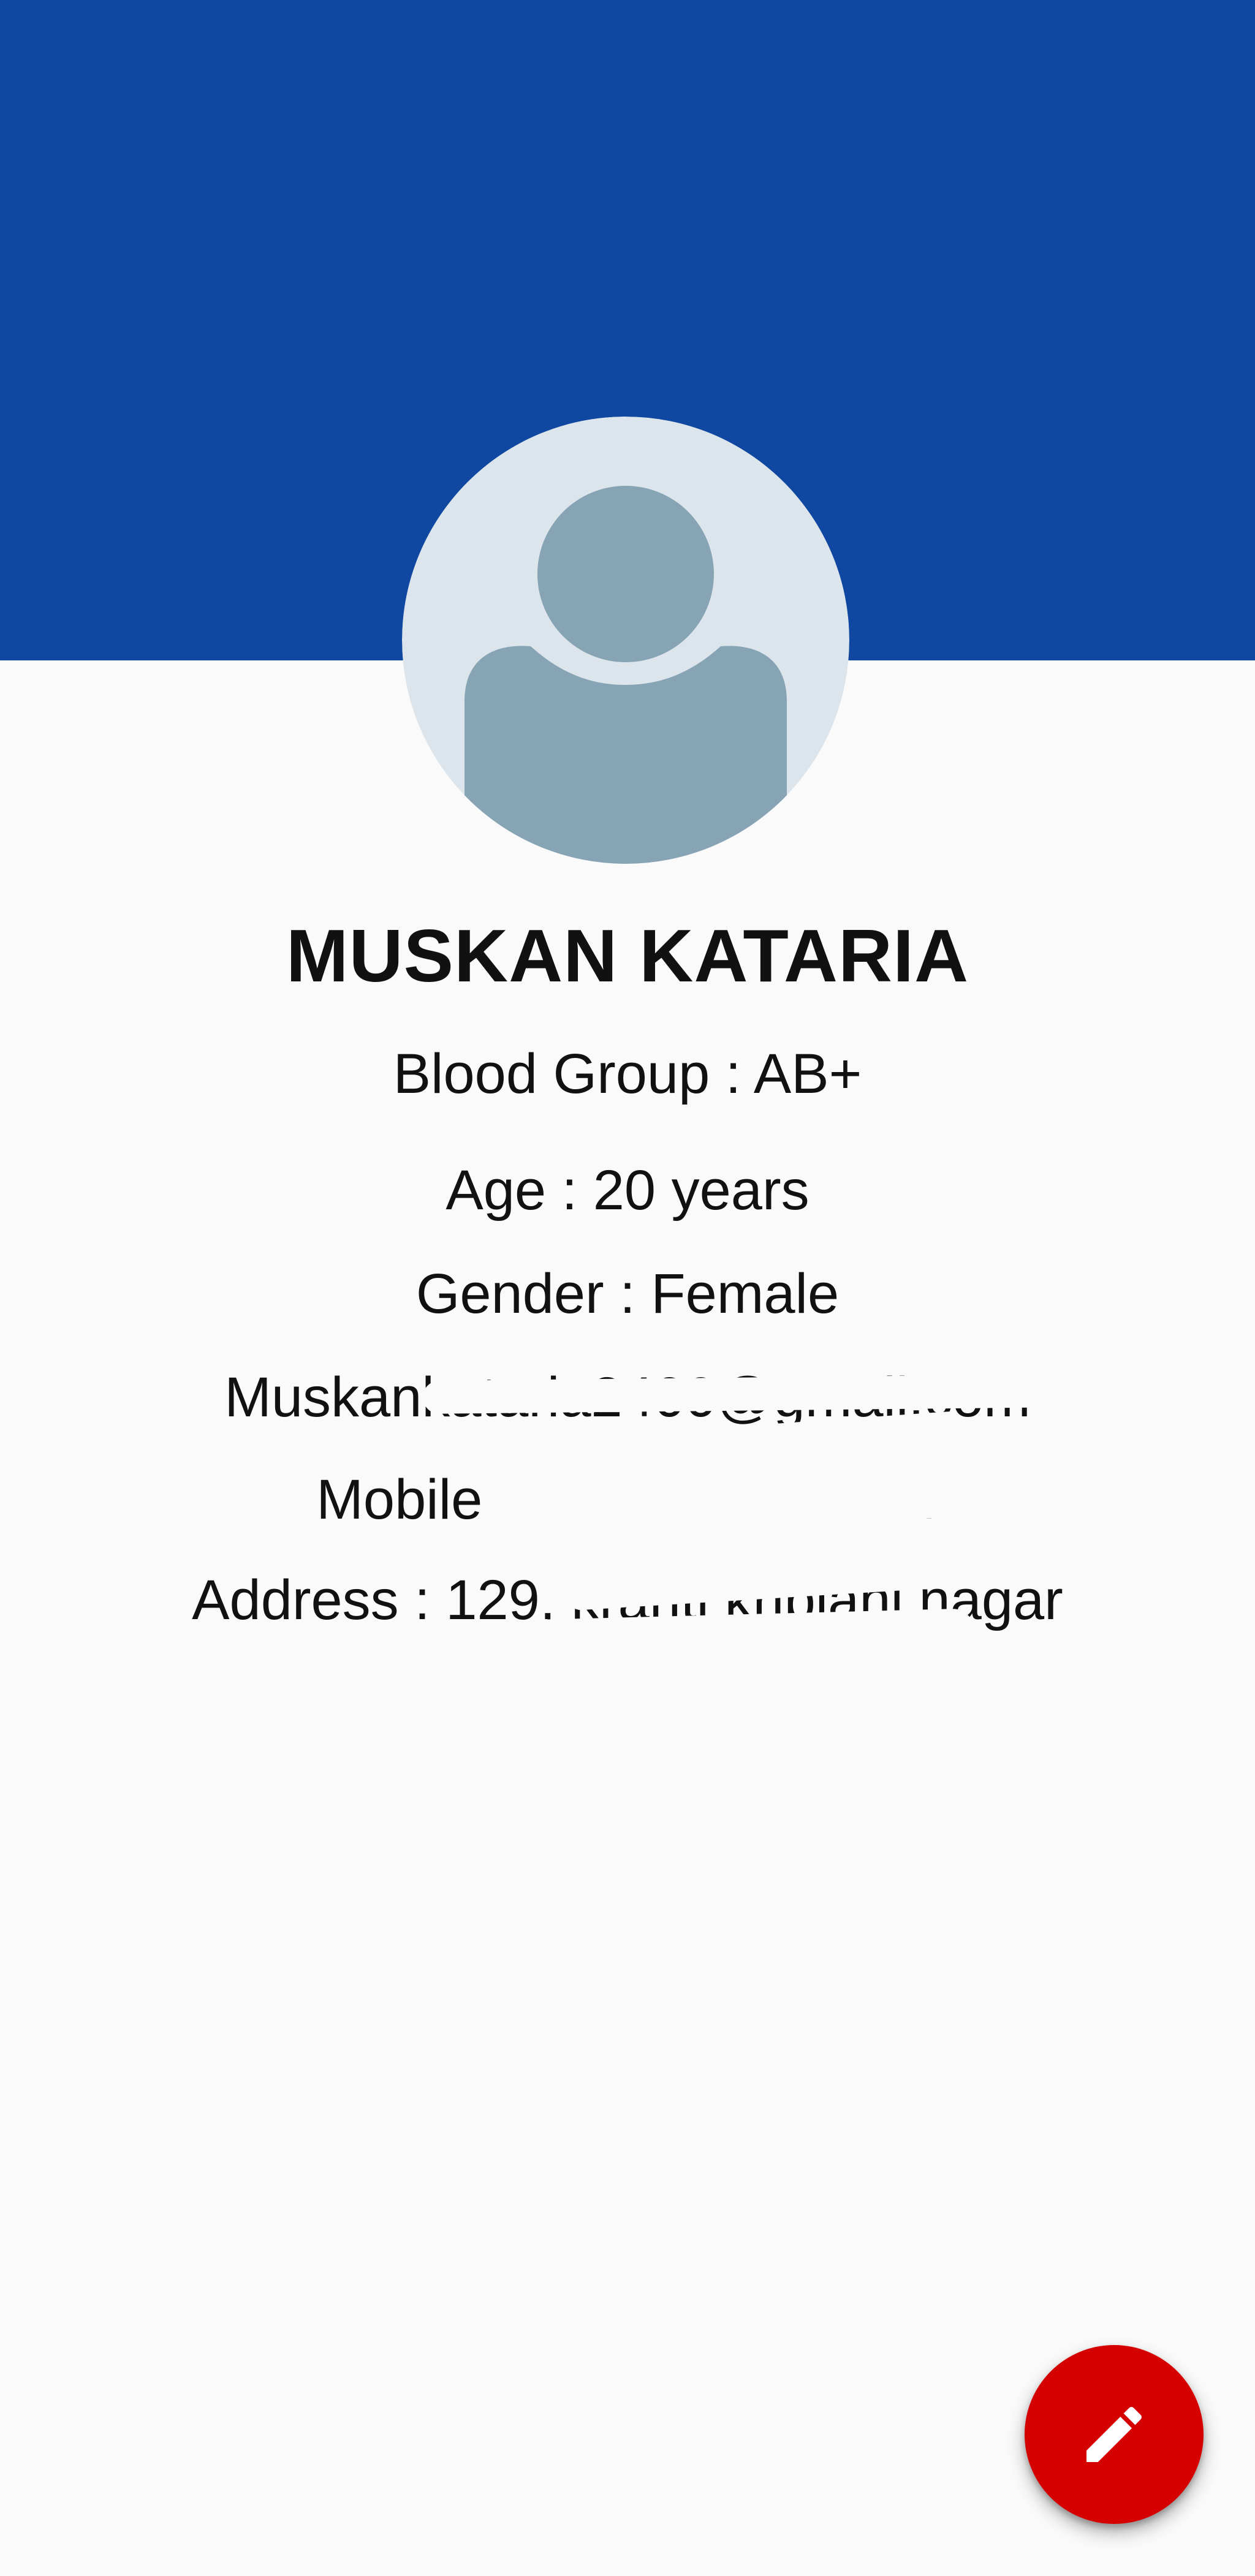 The height and width of the screenshot is (2576, 1255). I want to click on pencil-edit-icon, so click(1114, 2434).